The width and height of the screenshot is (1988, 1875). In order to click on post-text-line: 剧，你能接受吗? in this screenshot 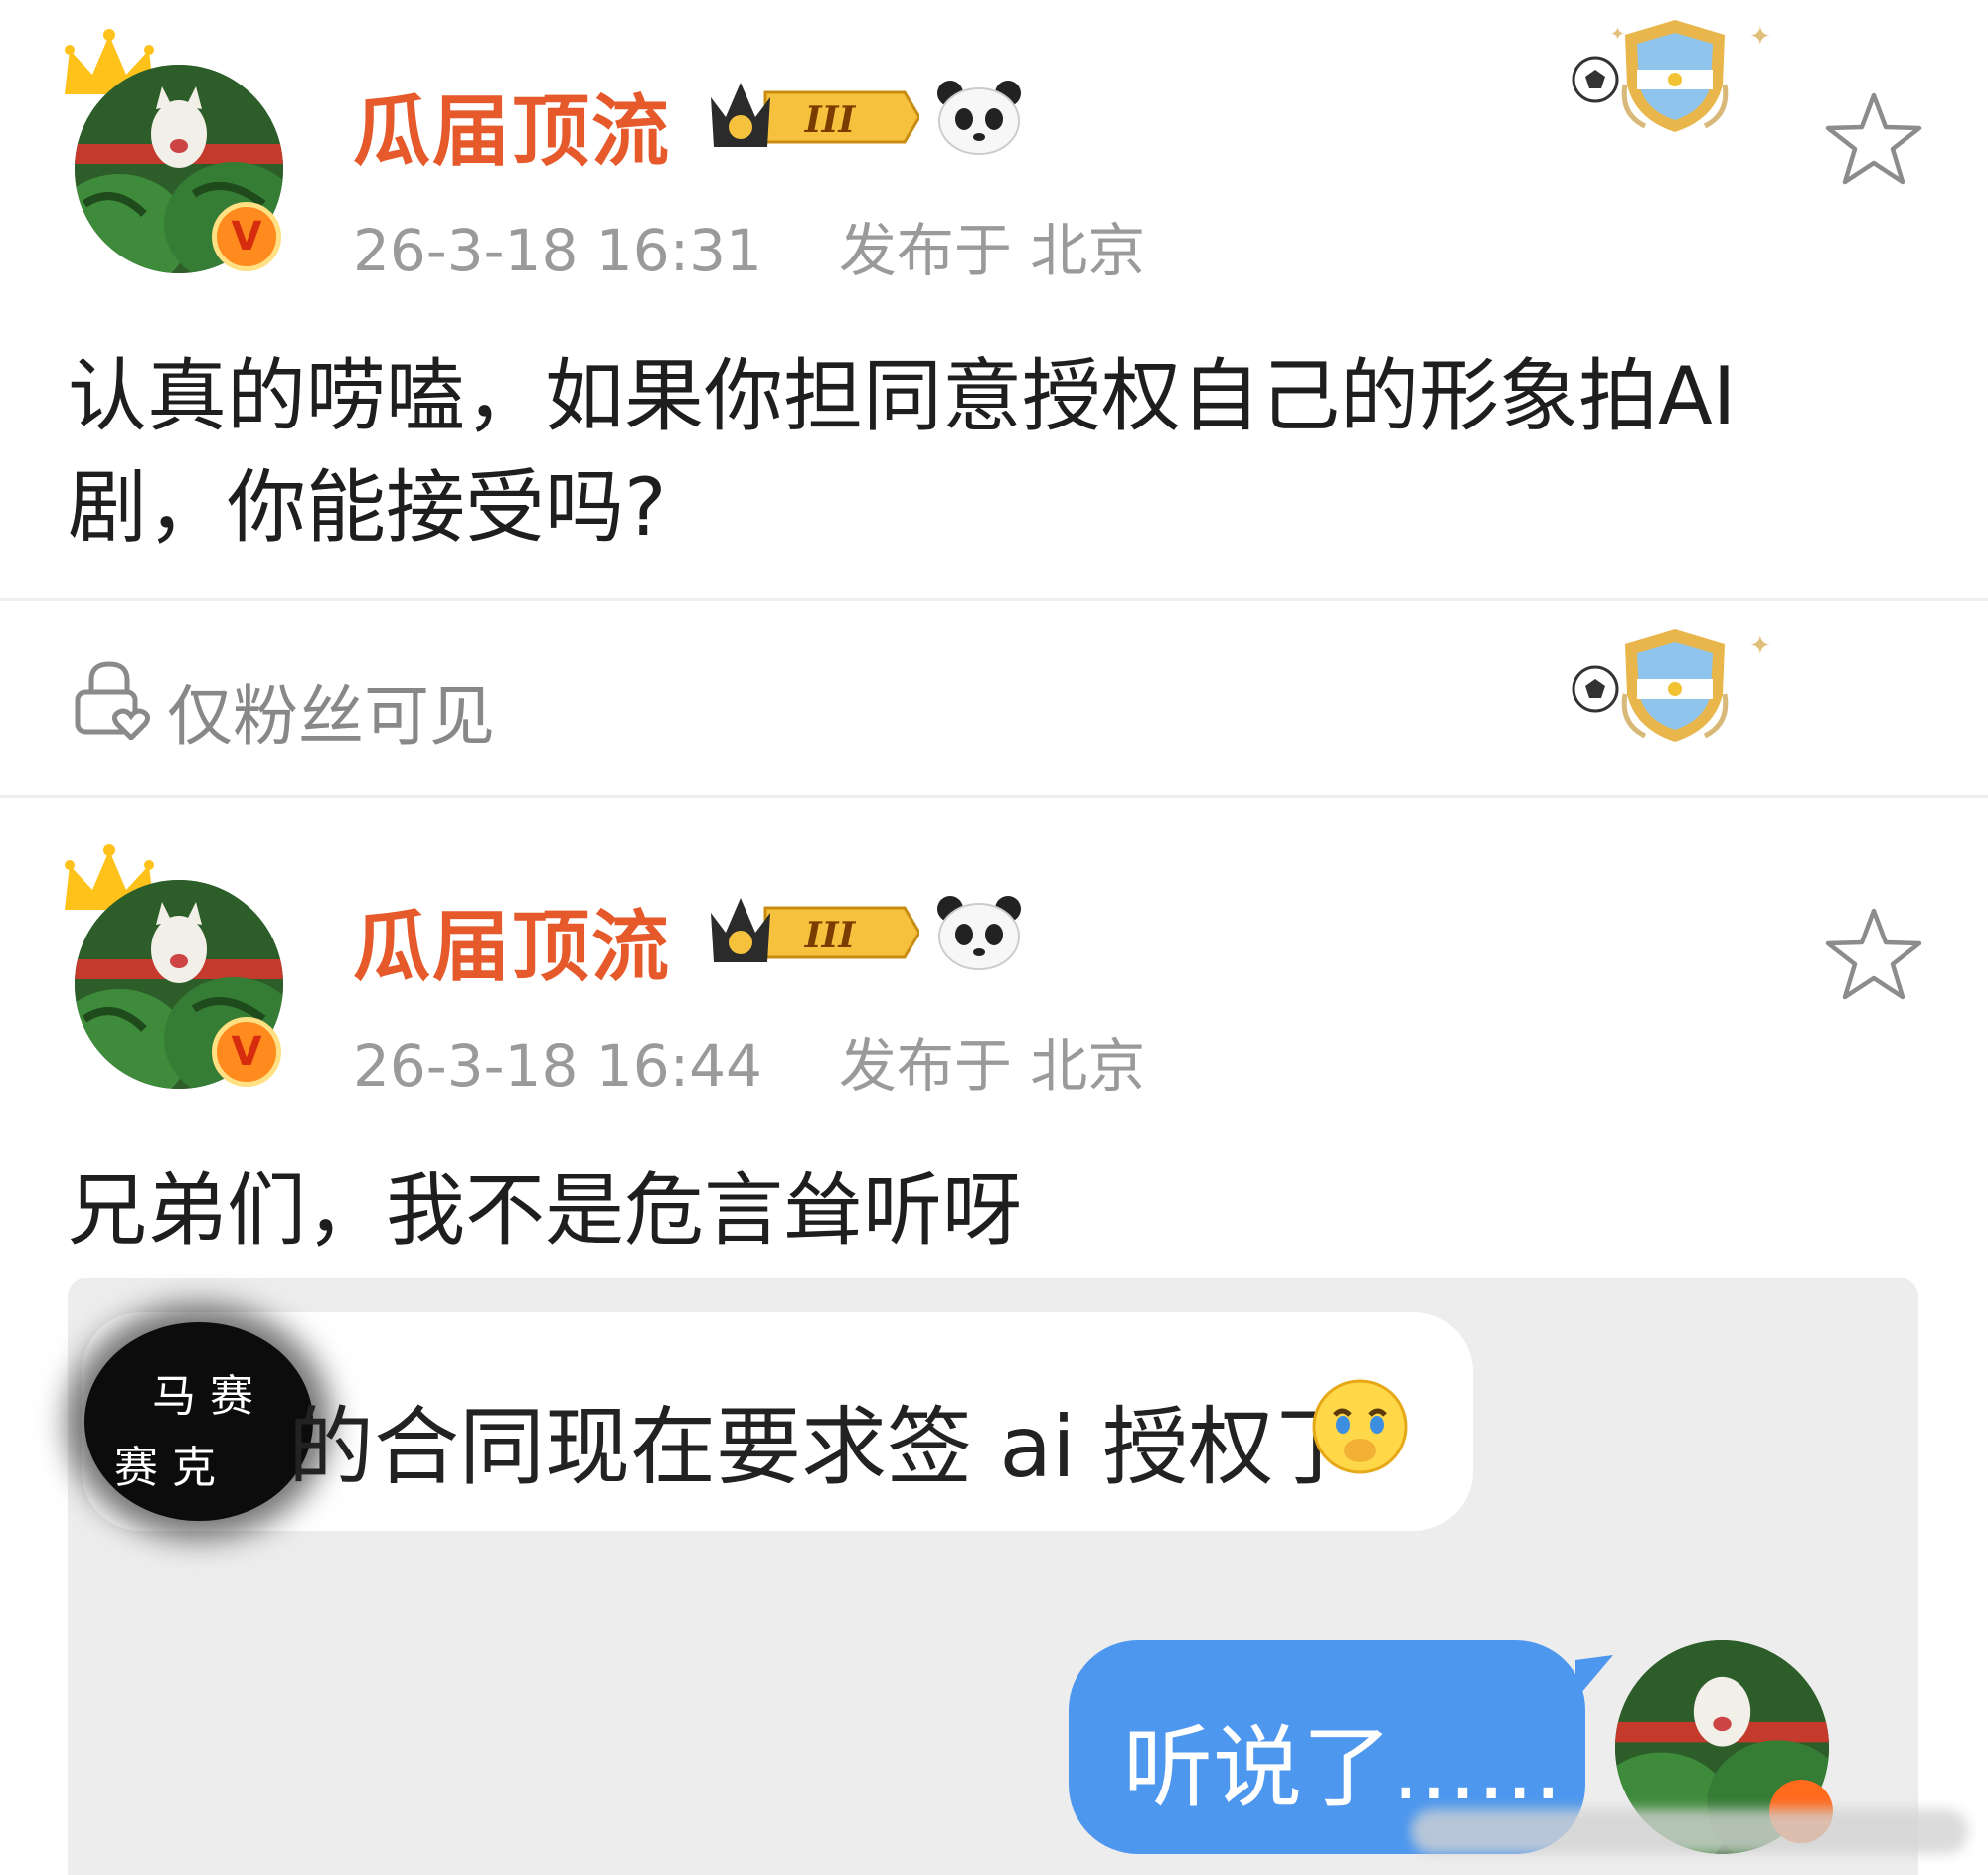, I will do `click(367, 507)`.